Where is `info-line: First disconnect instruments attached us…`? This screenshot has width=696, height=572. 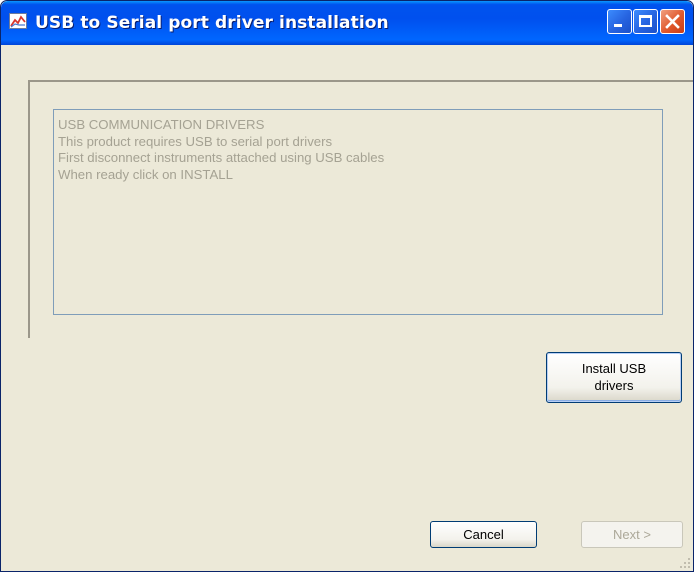 info-line: First disconnect instruments attached us… is located at coordinates (221, 157).